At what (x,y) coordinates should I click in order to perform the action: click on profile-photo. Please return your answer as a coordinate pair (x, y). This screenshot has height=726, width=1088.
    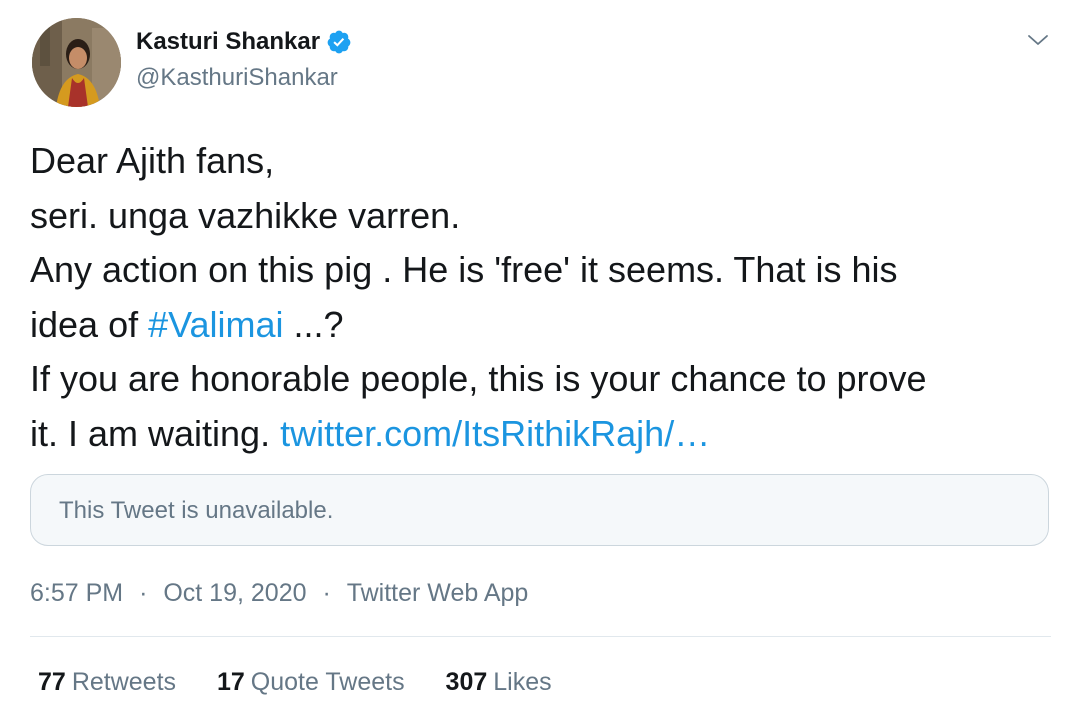
    Looking at the image, I should click on (76, 62).